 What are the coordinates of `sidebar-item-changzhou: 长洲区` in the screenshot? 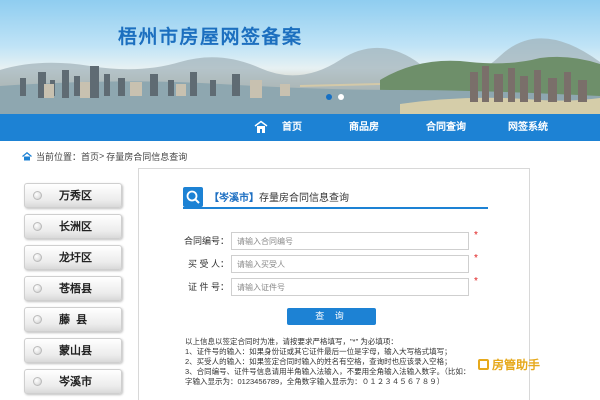 It's located at (73, 226).